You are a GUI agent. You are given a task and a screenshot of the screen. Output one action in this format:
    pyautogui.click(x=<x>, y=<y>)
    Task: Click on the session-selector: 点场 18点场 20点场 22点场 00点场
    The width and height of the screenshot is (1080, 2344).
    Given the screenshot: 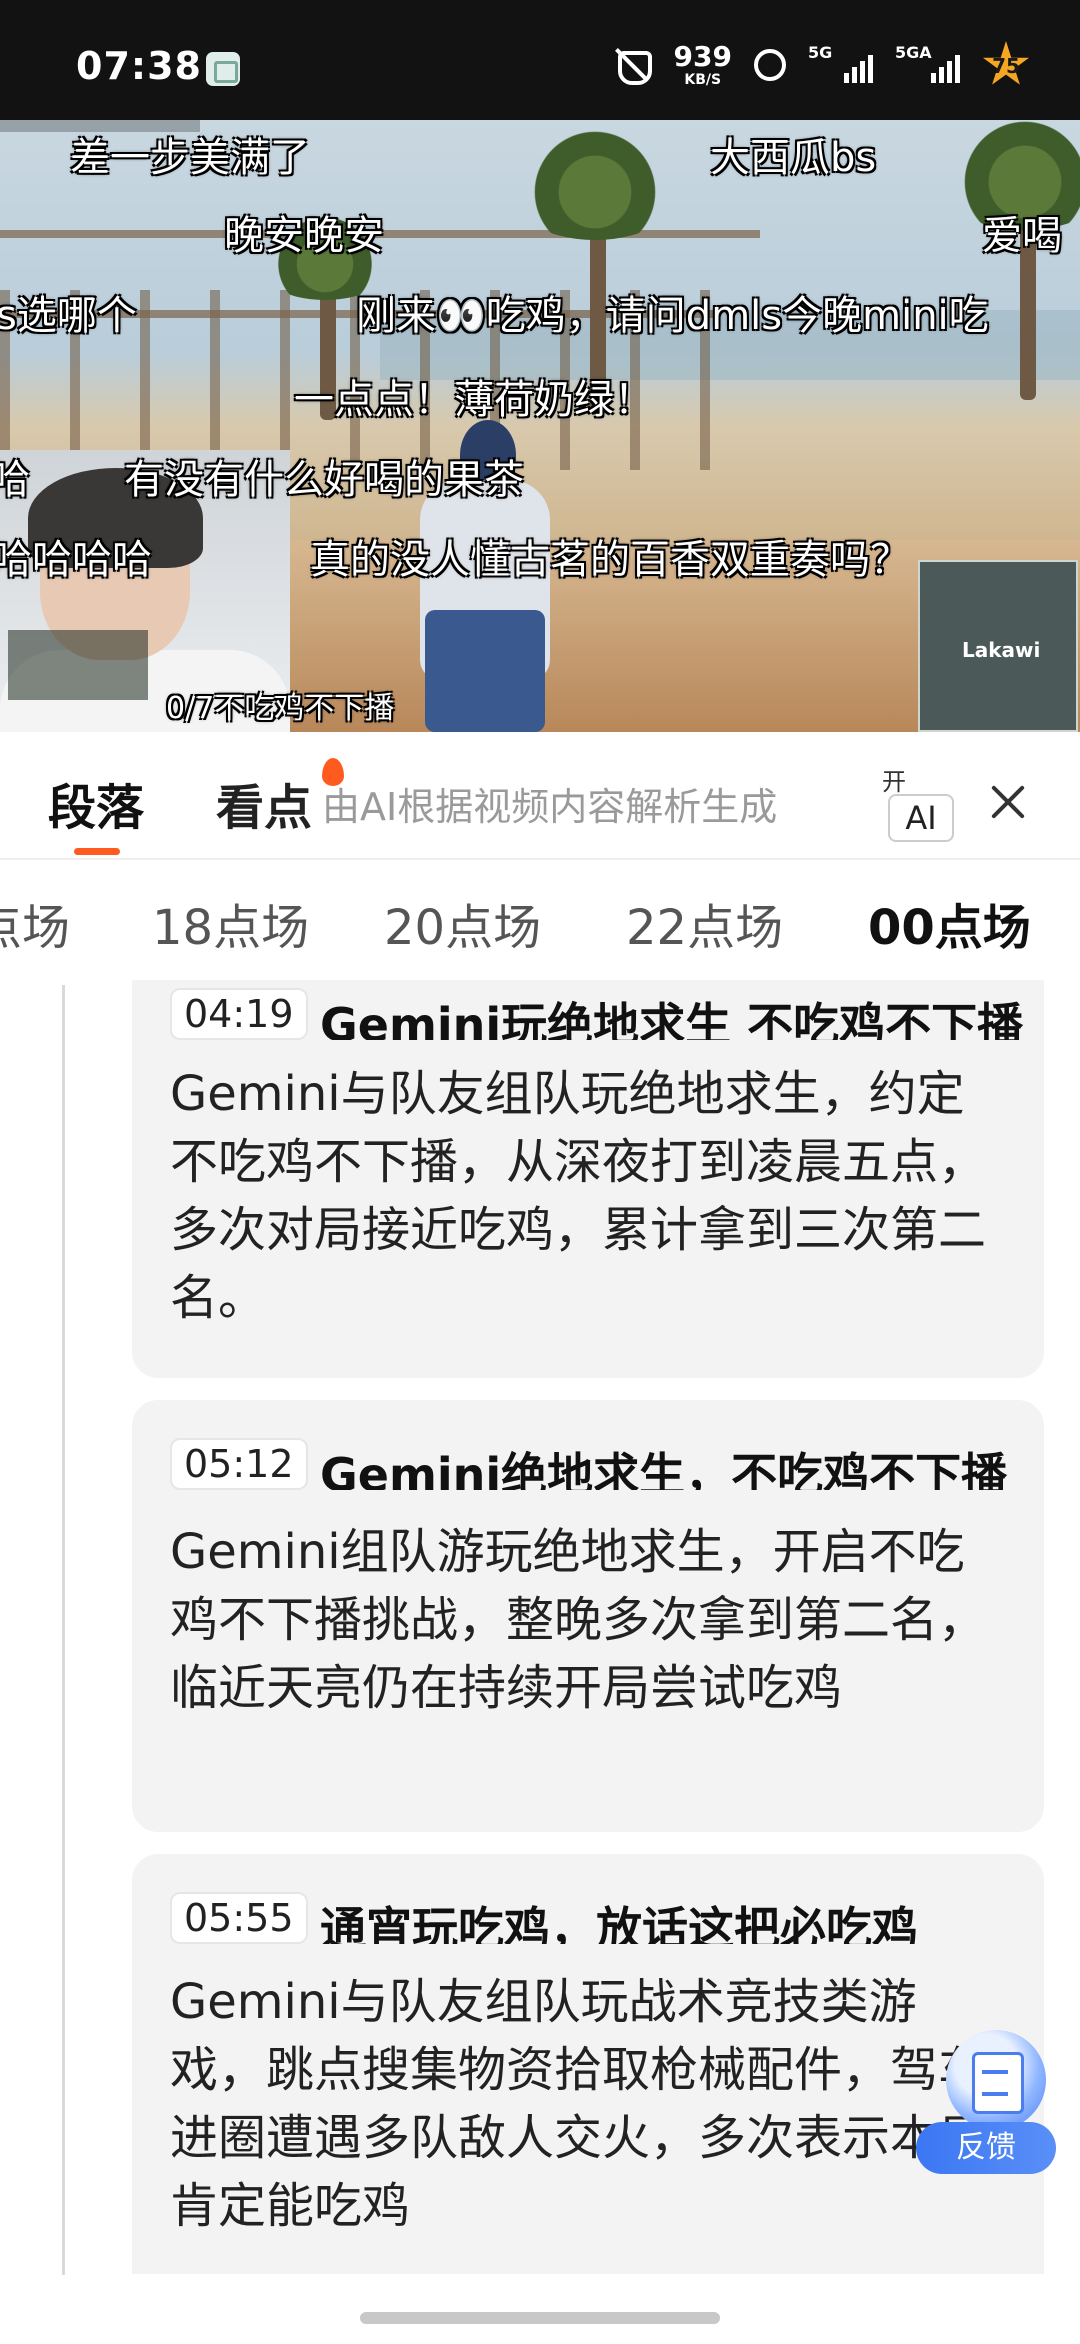 What is the action you would take?
    pyautogui.click(x=540, y=917)
    